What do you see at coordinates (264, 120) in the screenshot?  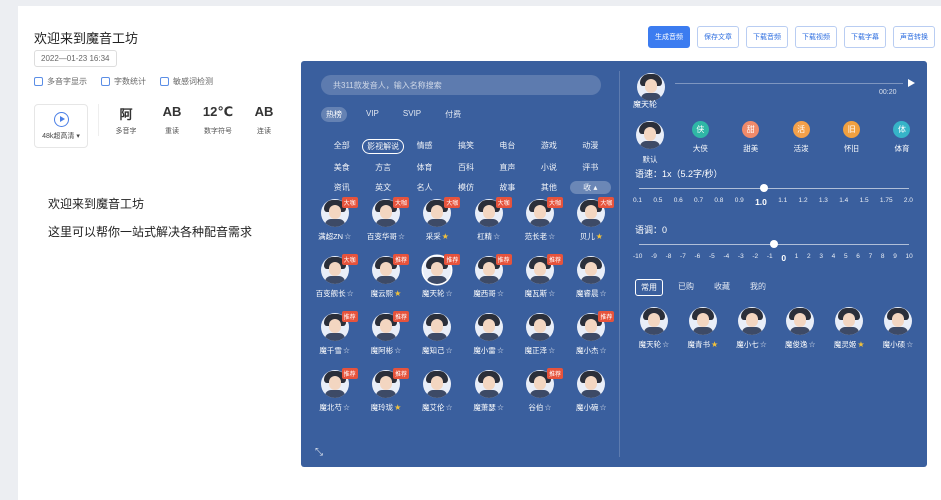 I see `edit-tool: AB 连读` at bounding box center [264, 120].